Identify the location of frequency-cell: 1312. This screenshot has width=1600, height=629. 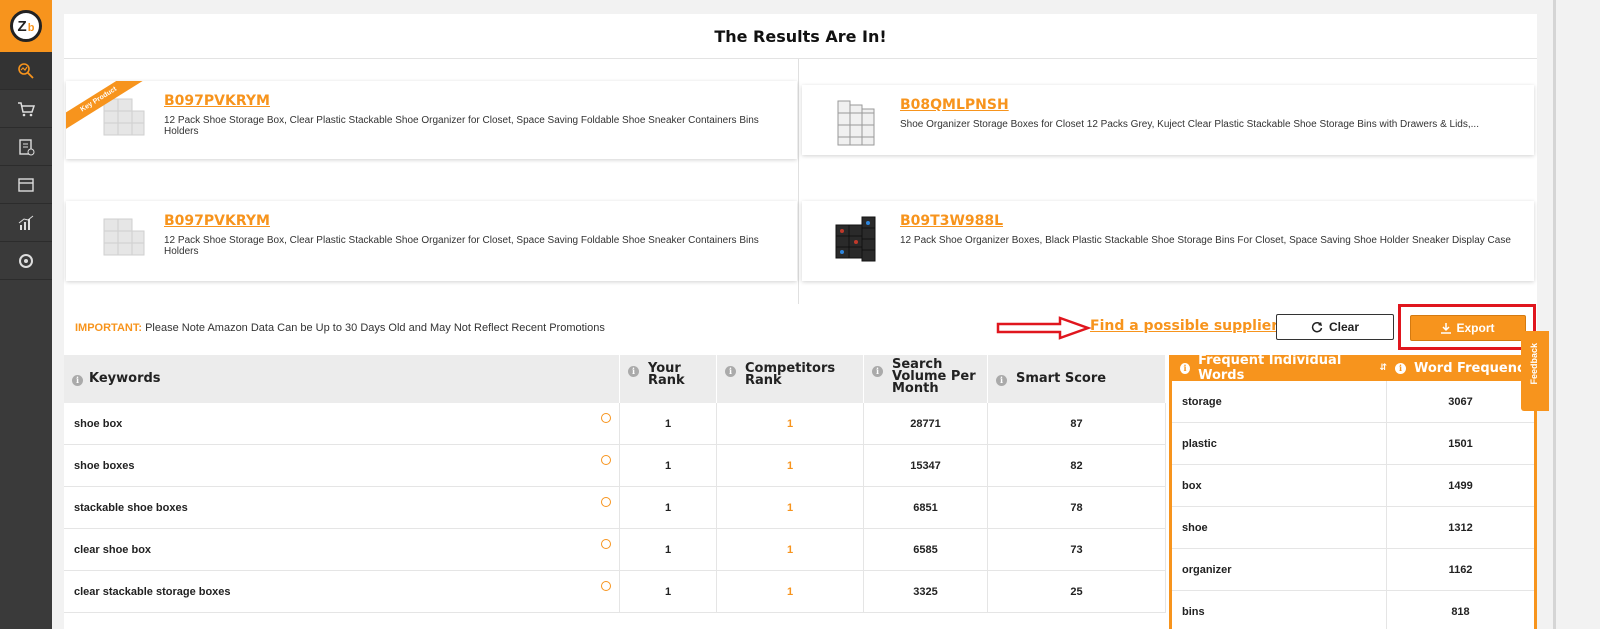
(1460, 527).